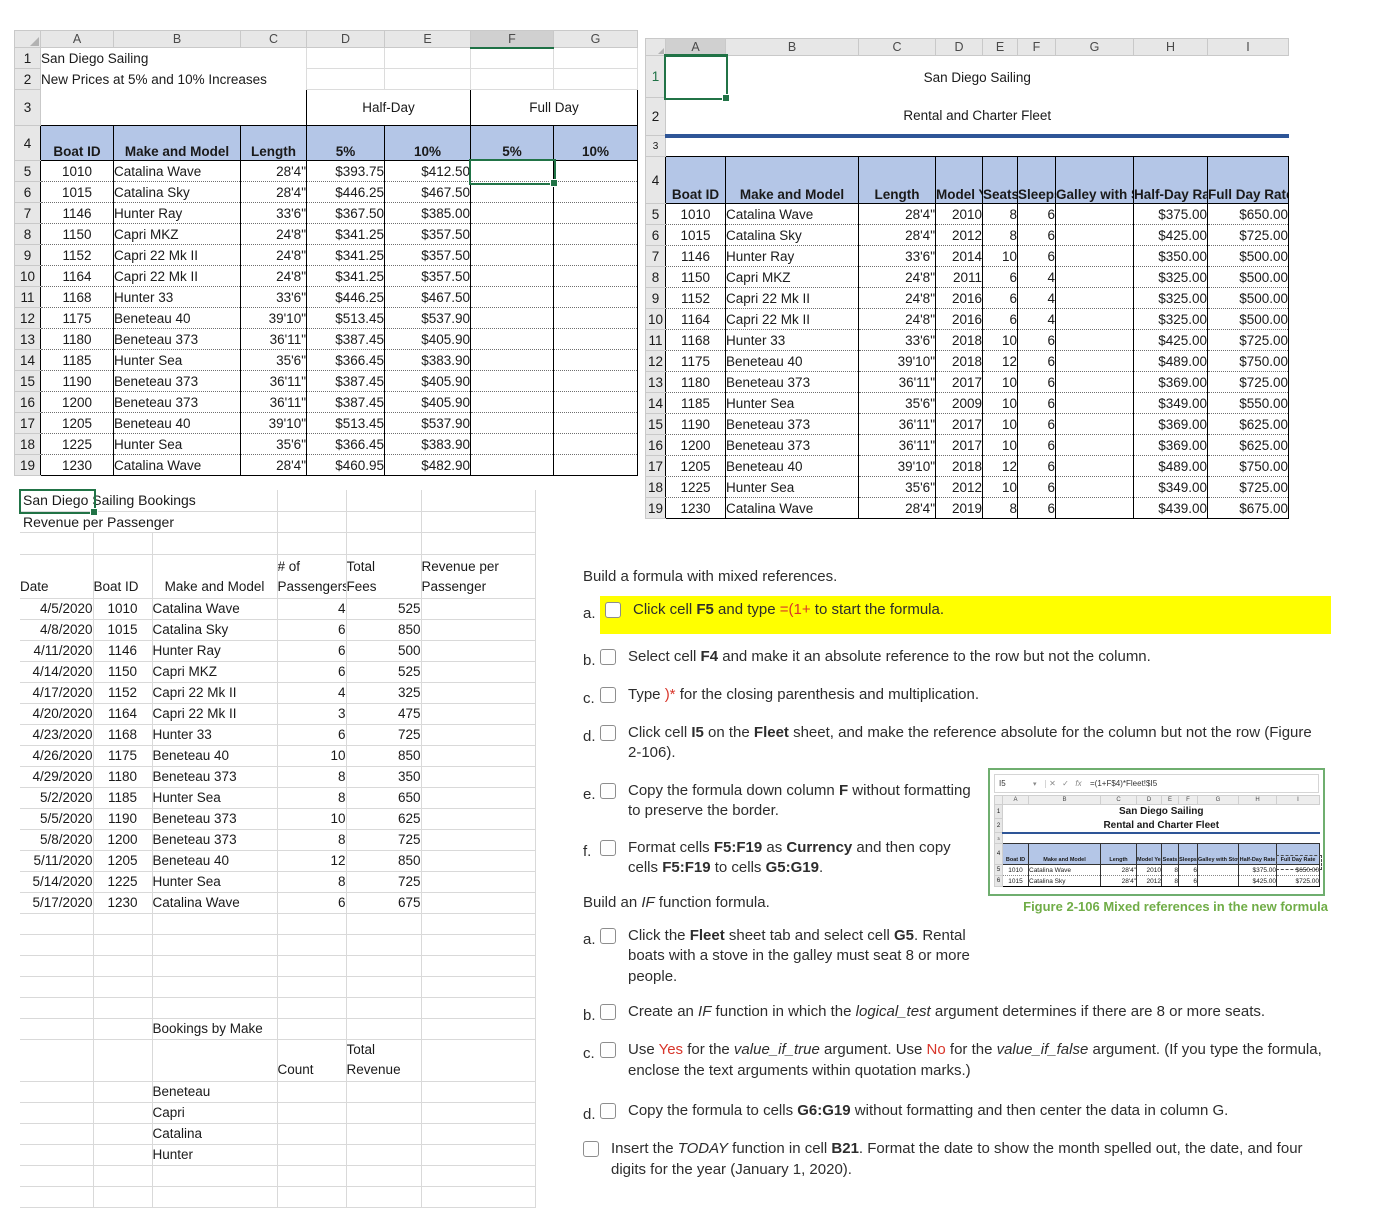 This screenshot has width=1378, height=1208. Describe the element at coordinates (1170, 235) in the screenshot. I see `cell: $425.00` at that location.